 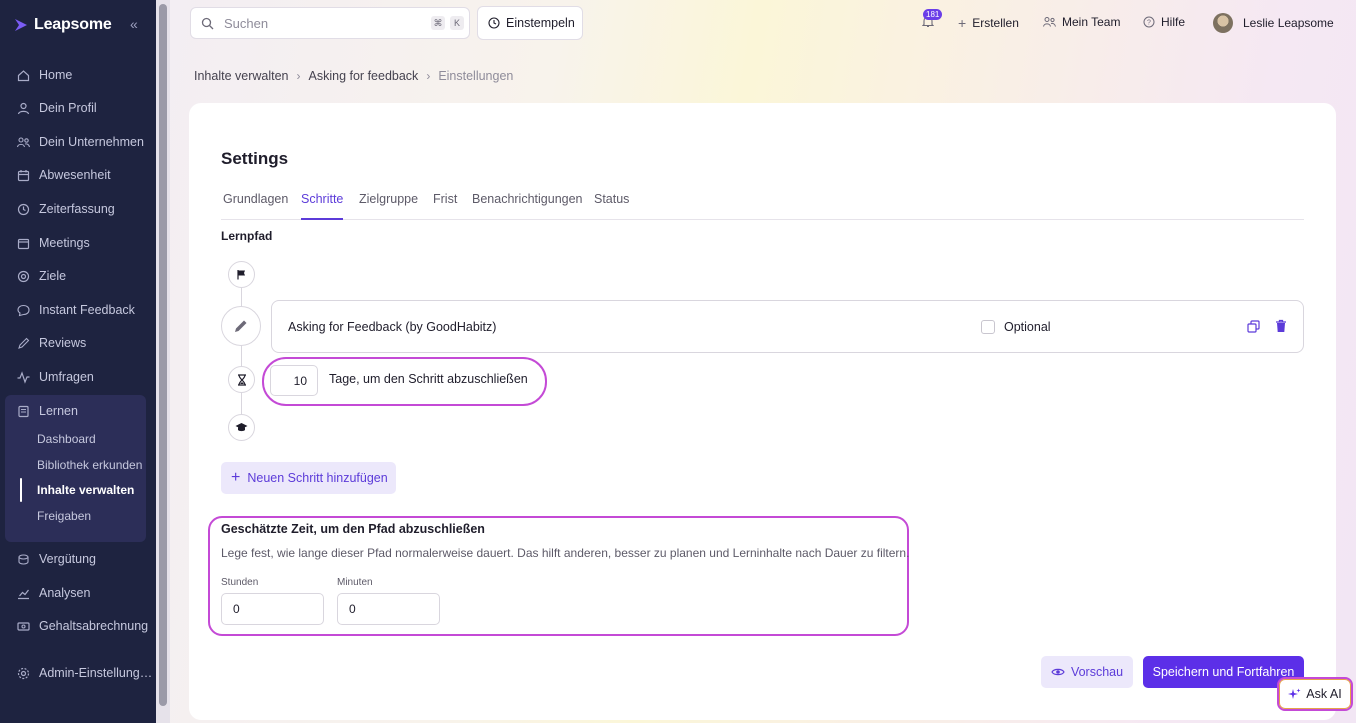 I want to click on copy-icon, so click(x=1253, y=328).